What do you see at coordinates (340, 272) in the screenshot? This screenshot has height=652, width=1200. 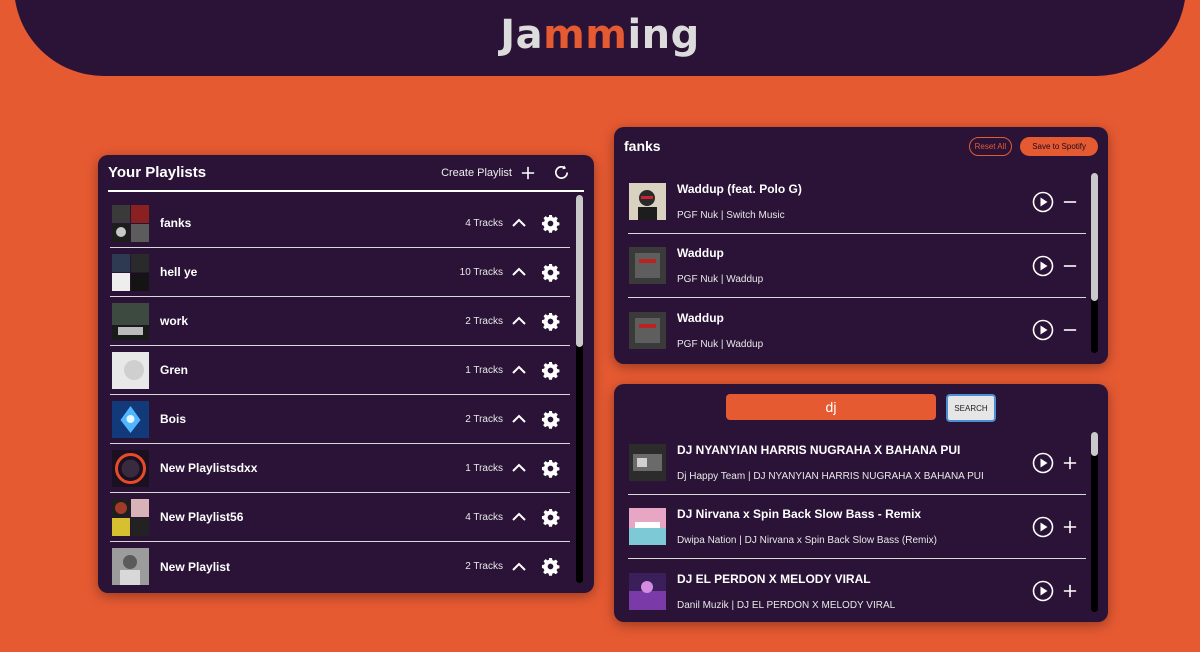 I see `playlist-row-hell-ye: hell ye 10 Tracks` at bounding box center [340, 272].